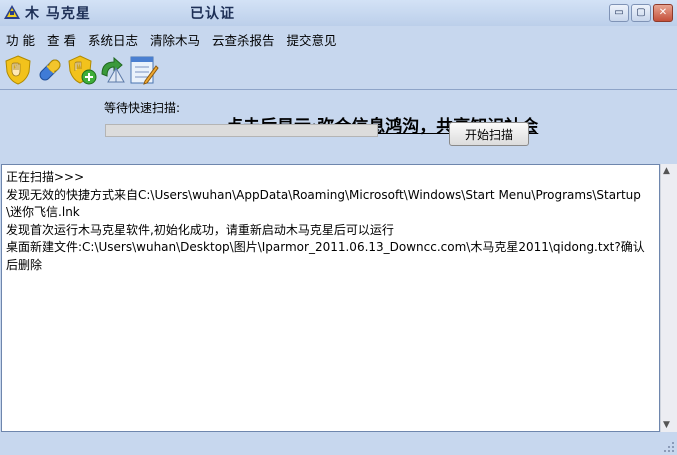  Describe the element at coordinates (668, 298) in the screenshot. I see `log-scrollbar: ▲ ▼` at that location.